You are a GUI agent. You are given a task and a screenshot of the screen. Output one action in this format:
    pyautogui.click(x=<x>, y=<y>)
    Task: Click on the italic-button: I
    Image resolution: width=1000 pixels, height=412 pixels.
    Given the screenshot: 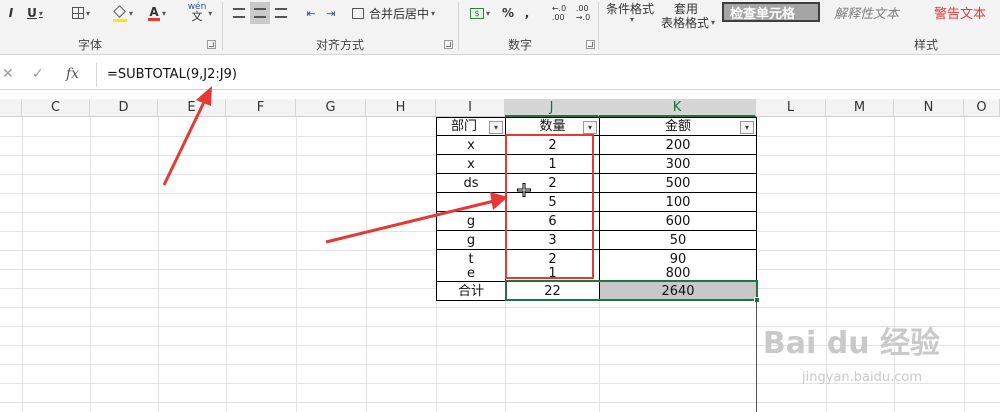 What is the action you would take?
    pyautogui.click(x=11, y=13)
    